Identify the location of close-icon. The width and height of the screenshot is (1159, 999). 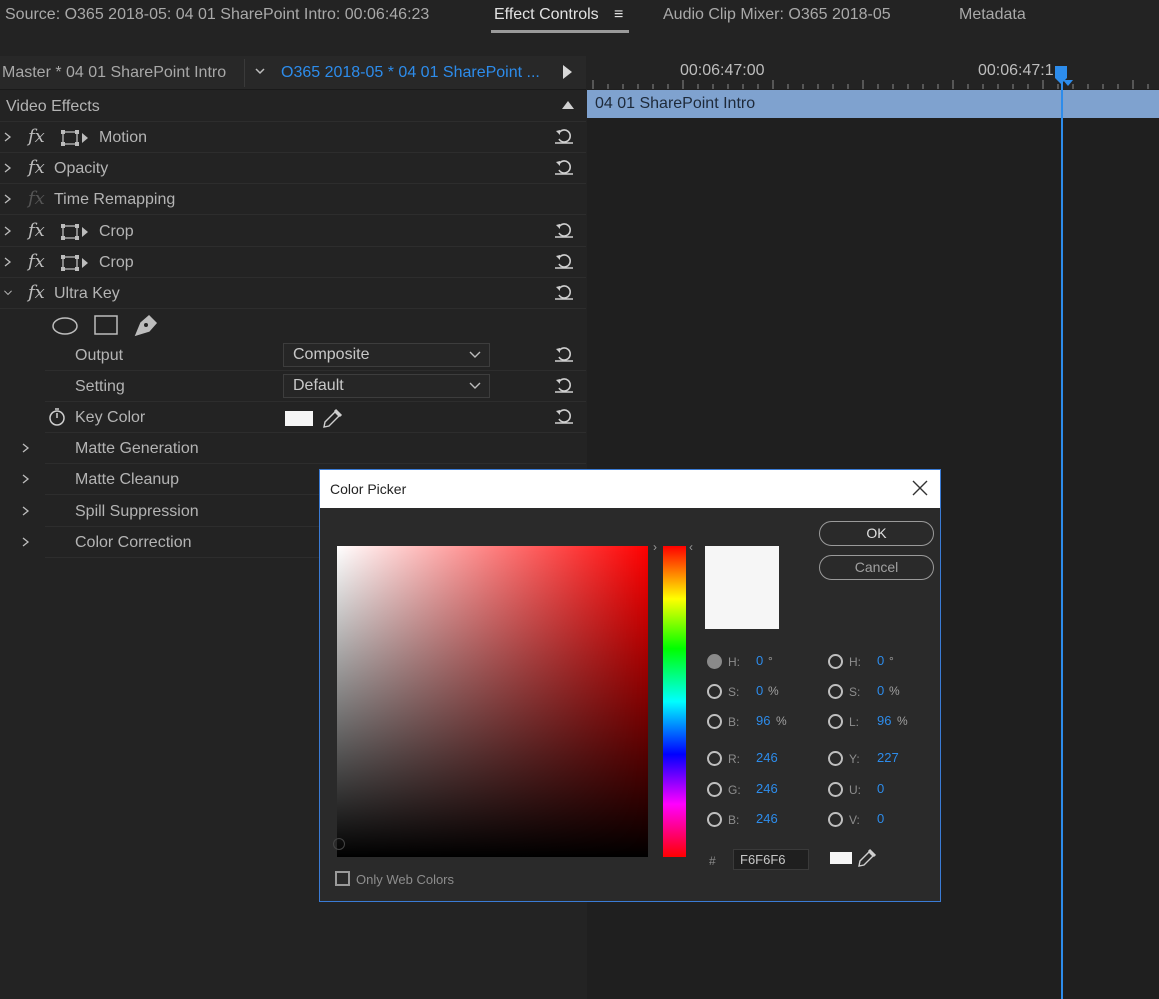
(920, 488).